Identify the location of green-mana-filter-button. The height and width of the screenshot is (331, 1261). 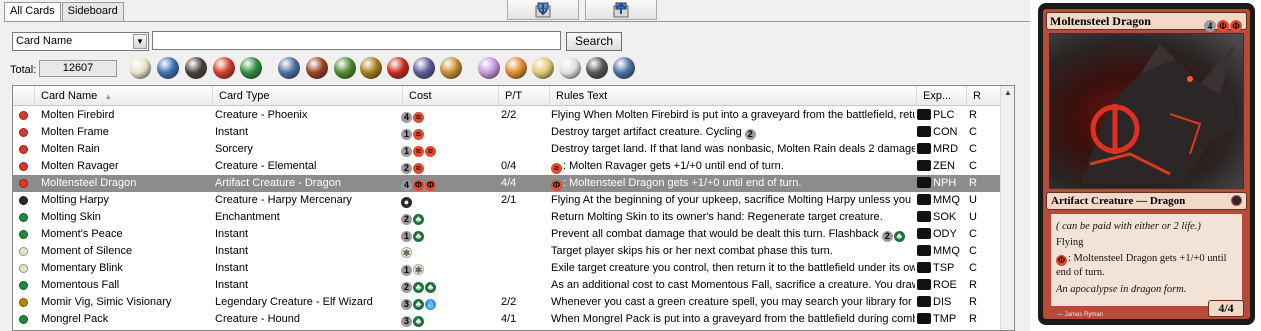
(251, 68).